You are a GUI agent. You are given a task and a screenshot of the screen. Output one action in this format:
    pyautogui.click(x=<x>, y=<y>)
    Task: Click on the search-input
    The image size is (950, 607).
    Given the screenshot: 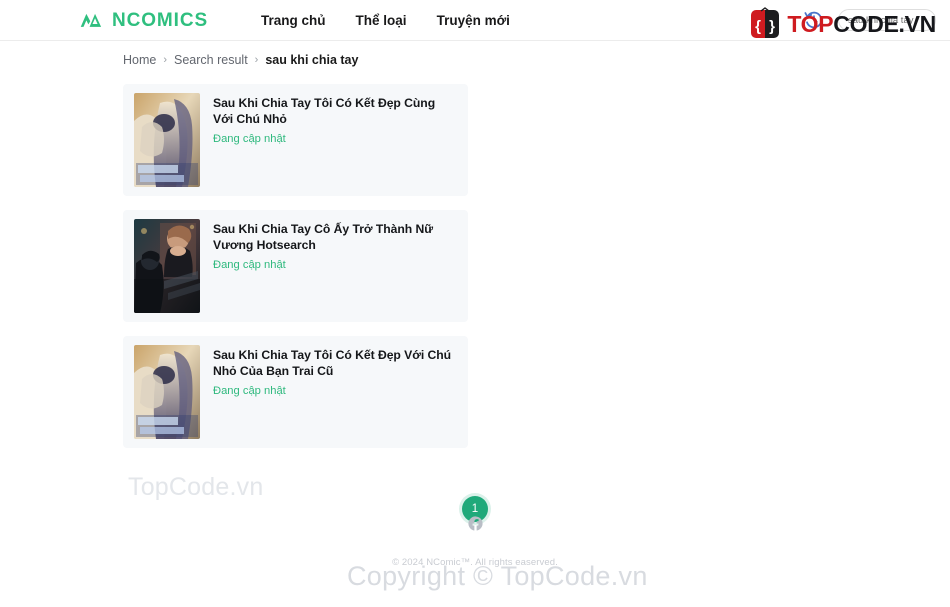 What is the action you would take?
    pyautogui.click(x=887, y=20)
    